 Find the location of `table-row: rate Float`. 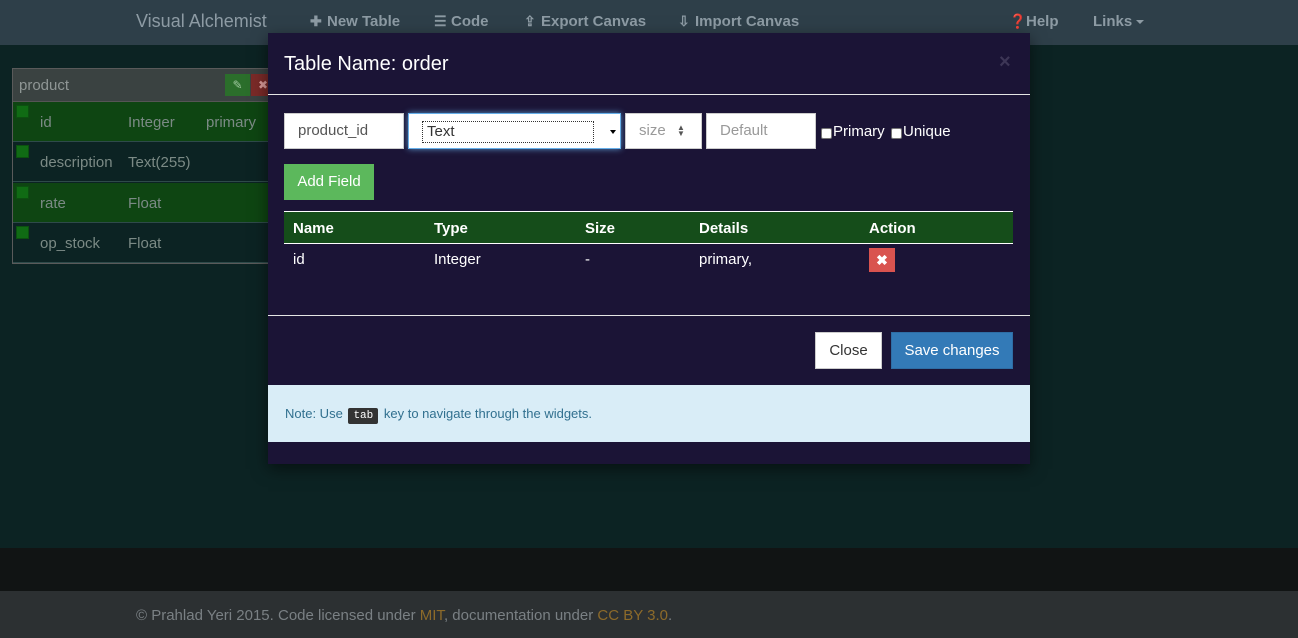

table-row: rate Float is located at coordinates (143, 203).